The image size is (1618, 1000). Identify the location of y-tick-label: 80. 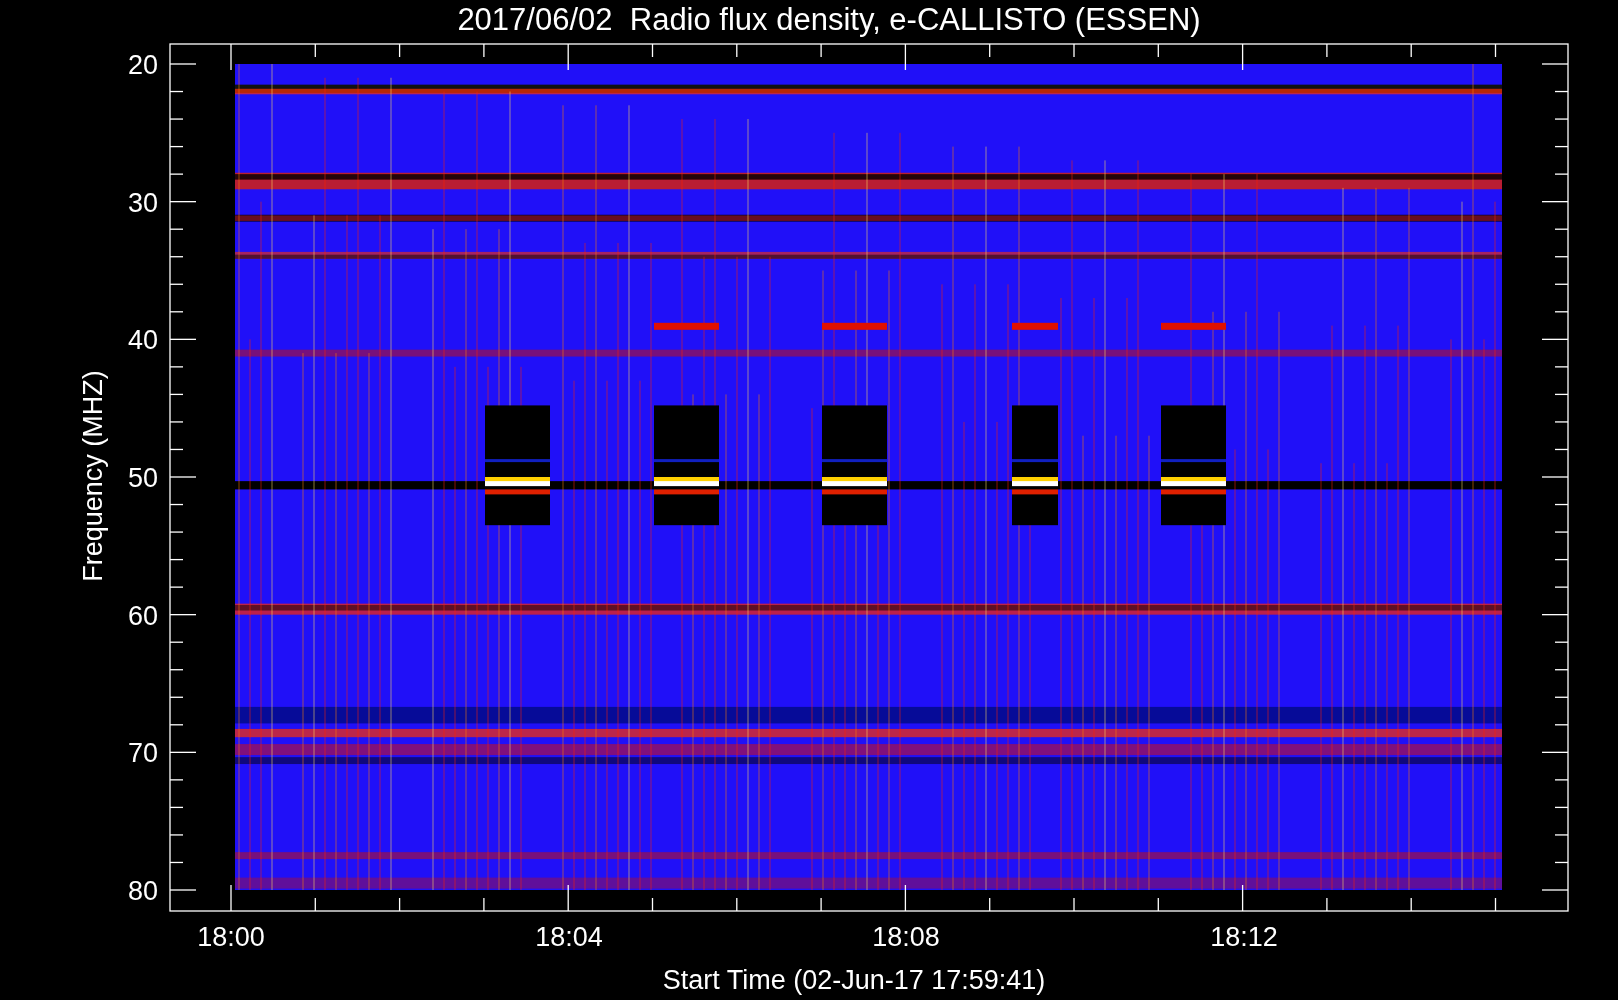
(142, 891).